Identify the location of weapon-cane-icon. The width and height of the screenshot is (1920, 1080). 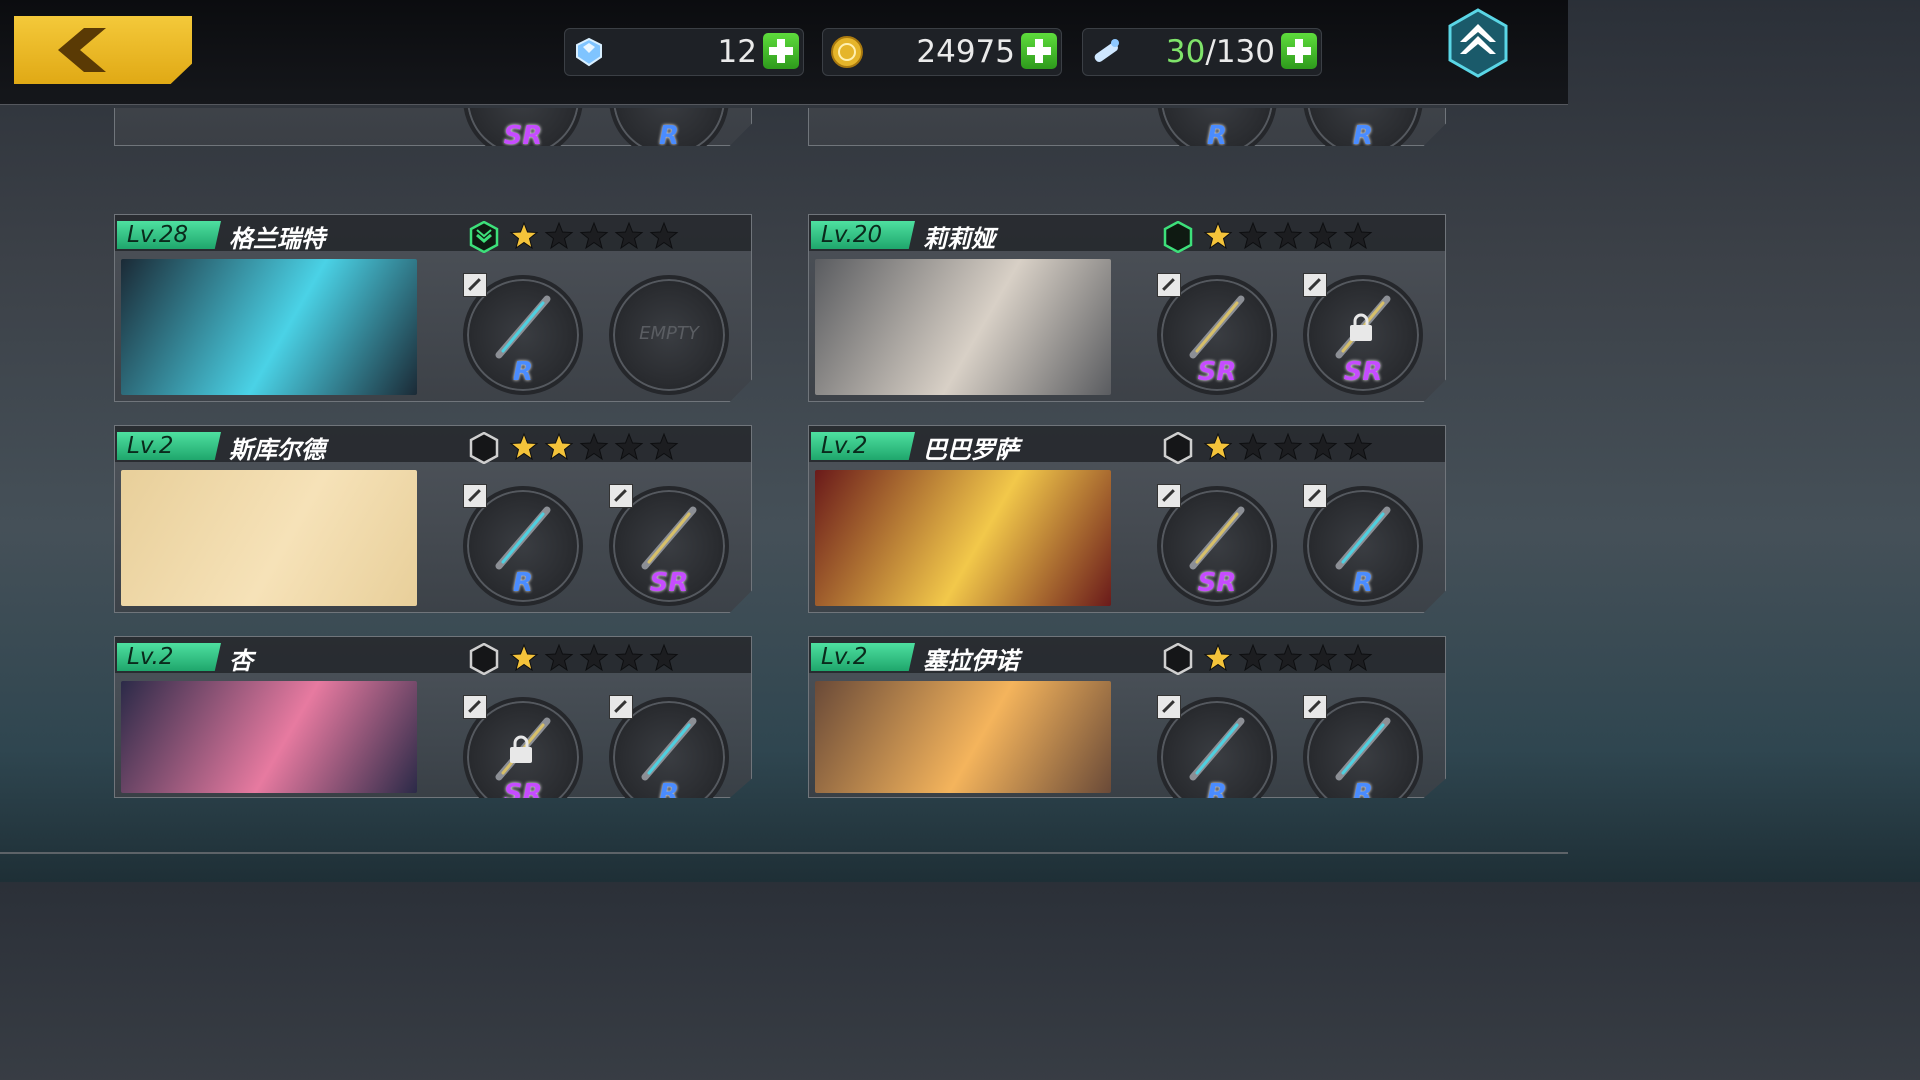
(669, 749).